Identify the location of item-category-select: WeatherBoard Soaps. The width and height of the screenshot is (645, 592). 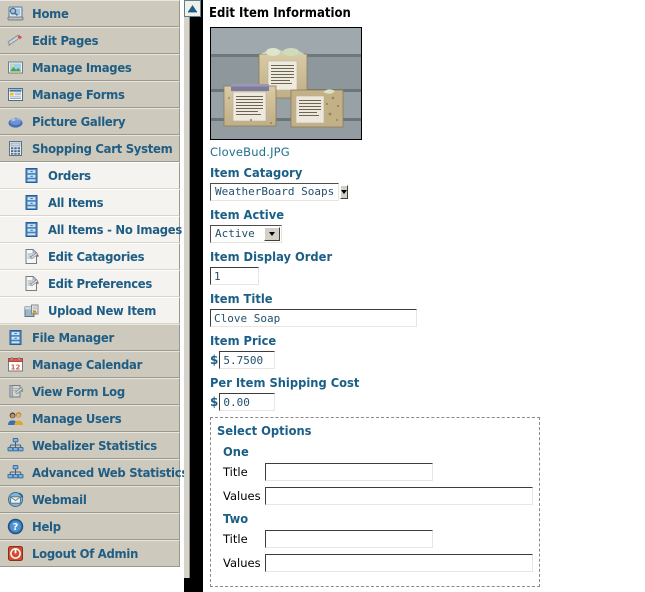
(279, 192).